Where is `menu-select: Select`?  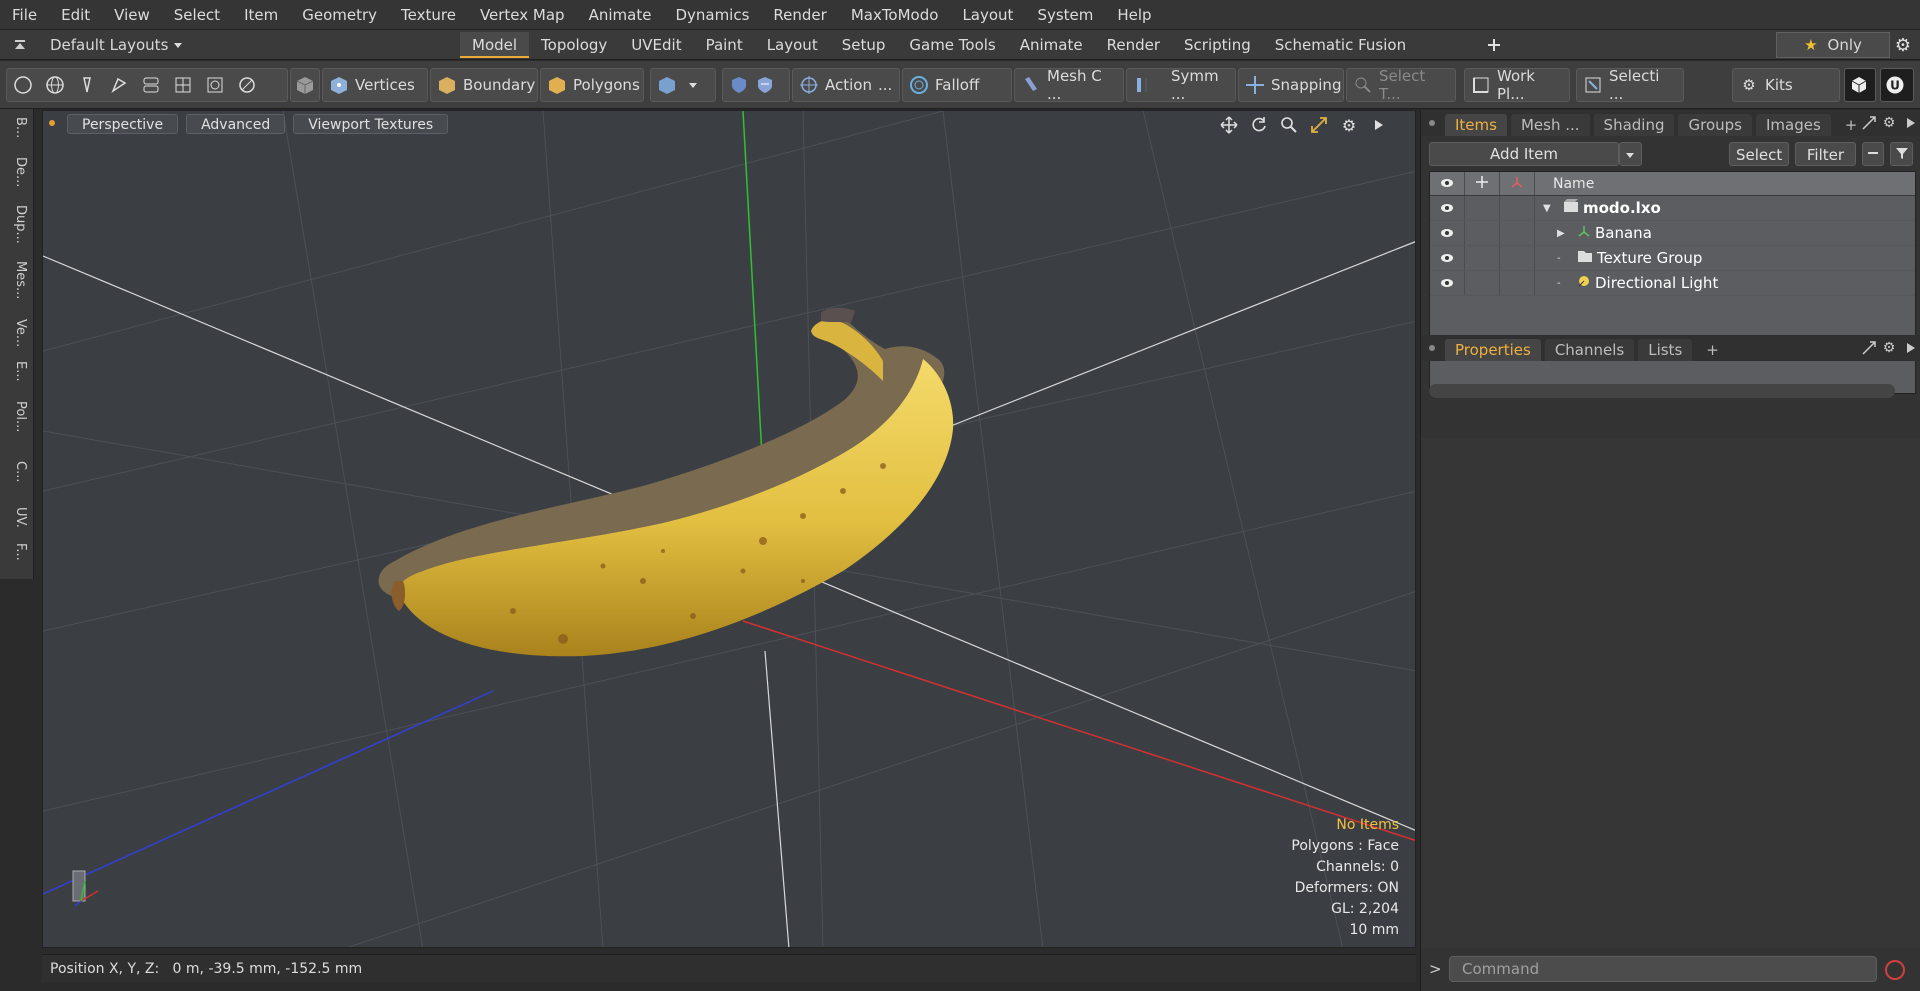 menu-select: Select is located at coordinates (197, 15).